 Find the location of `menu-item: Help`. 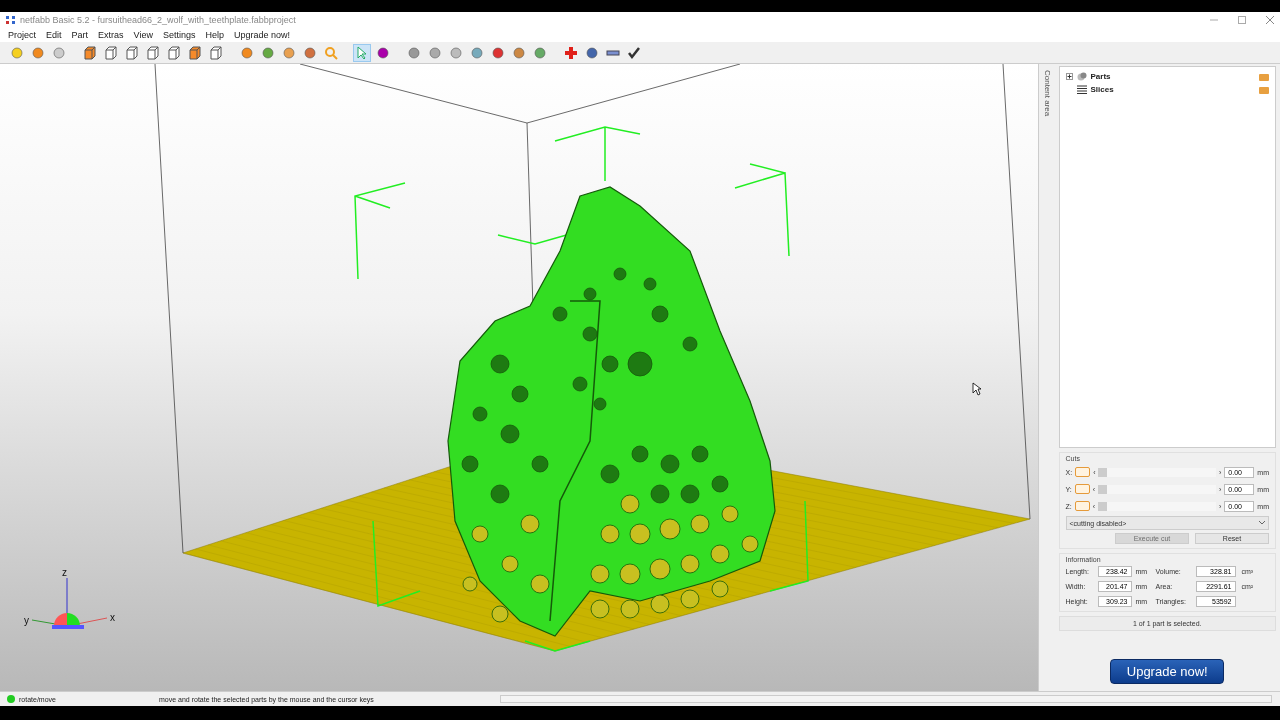

menu-item: Help is located at coordinates (214, 35).